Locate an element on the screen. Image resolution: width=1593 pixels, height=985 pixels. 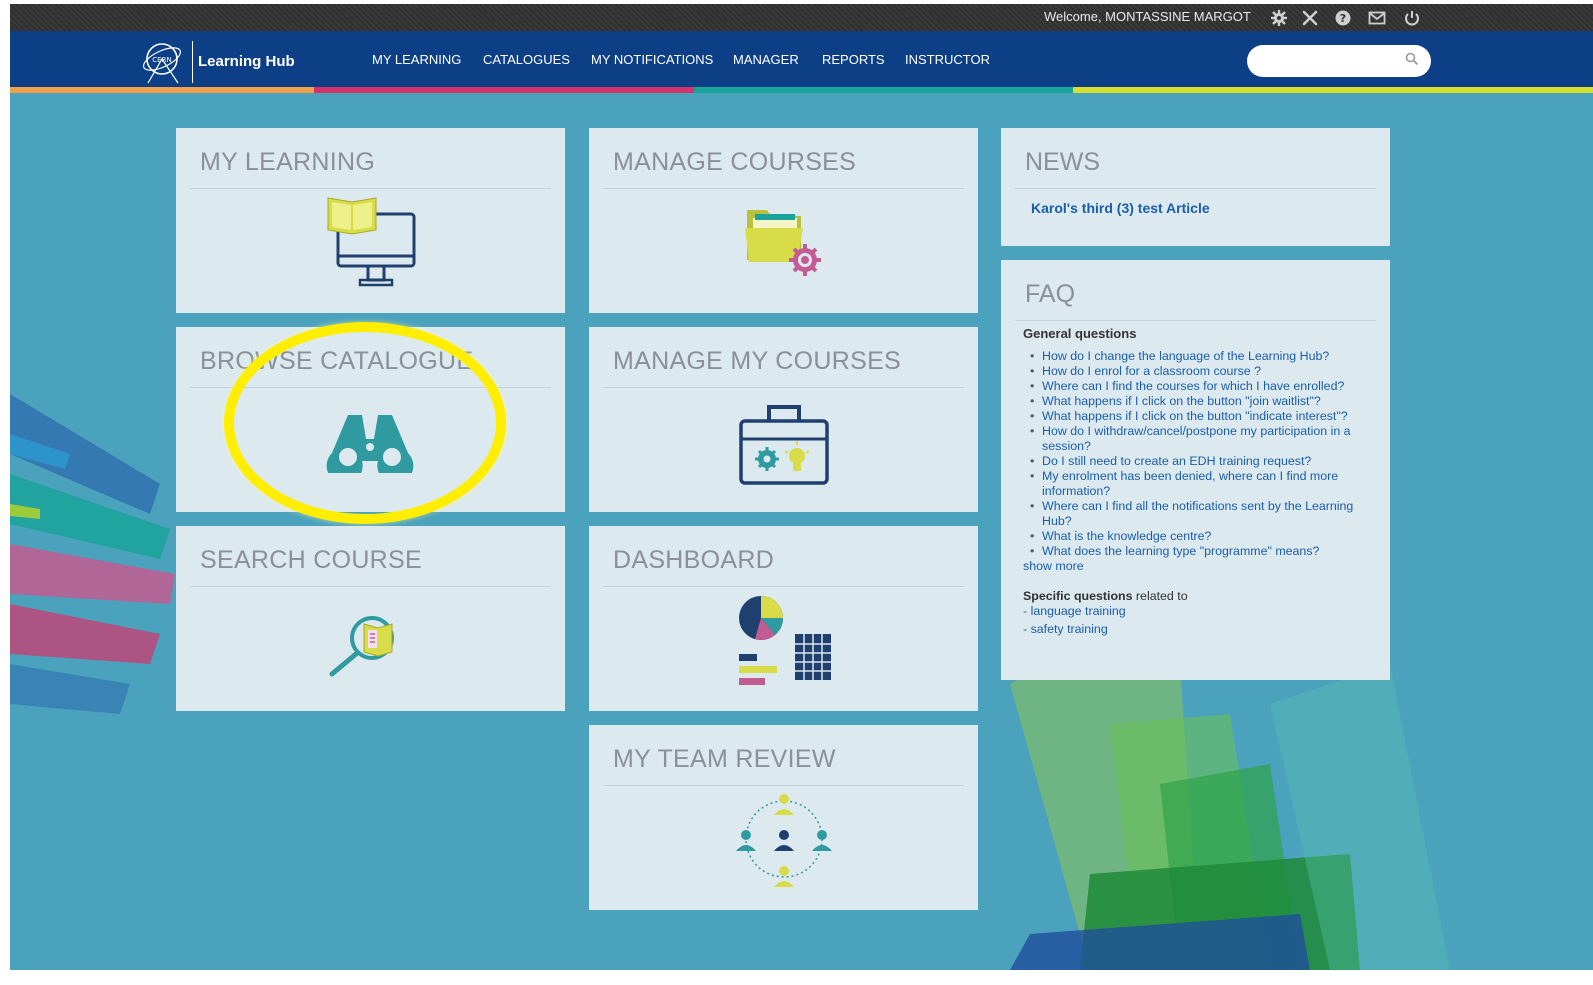
background-decoration-left is located at coordinates (92, 554).